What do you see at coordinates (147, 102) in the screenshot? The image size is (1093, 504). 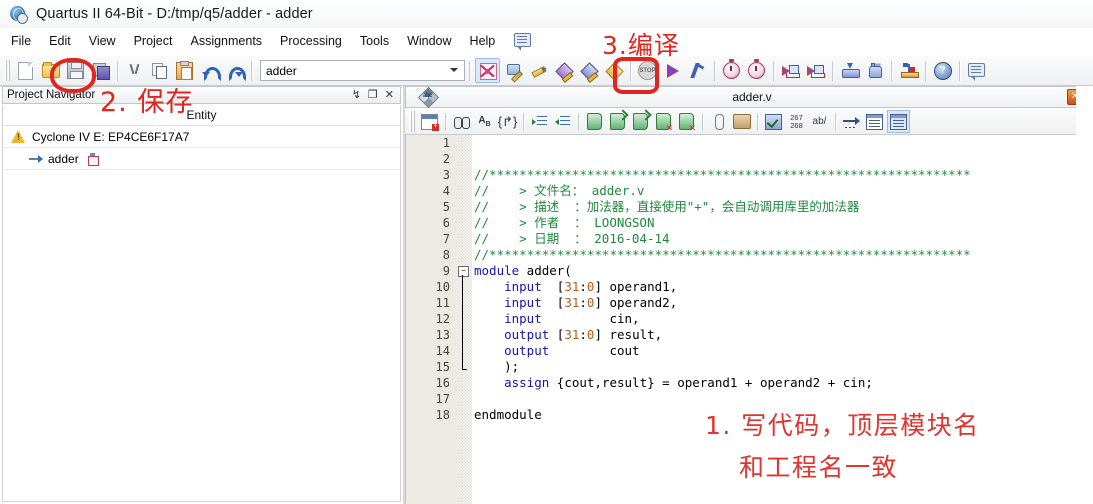 I see `annotation-save-label: 2. 保存` at bounding box center [147, 102].